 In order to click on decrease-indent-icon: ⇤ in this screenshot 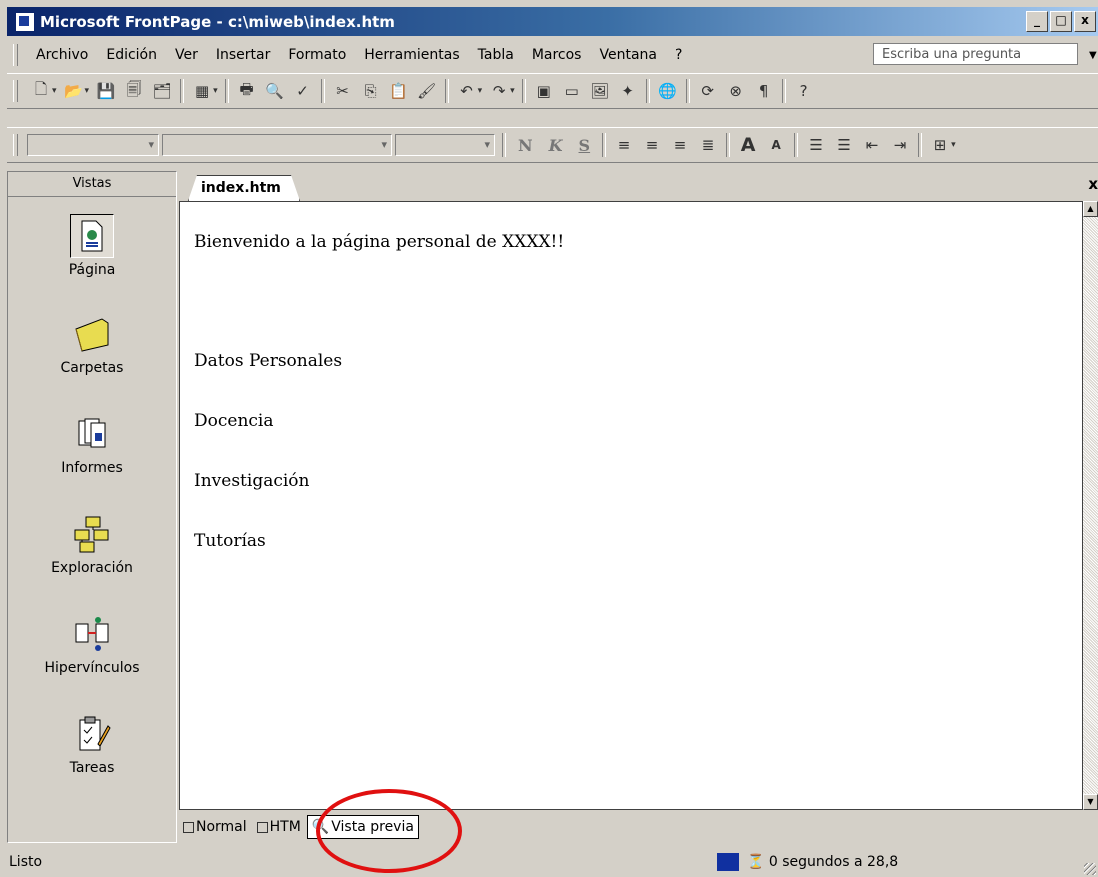, I will do `click(872, 145)`.